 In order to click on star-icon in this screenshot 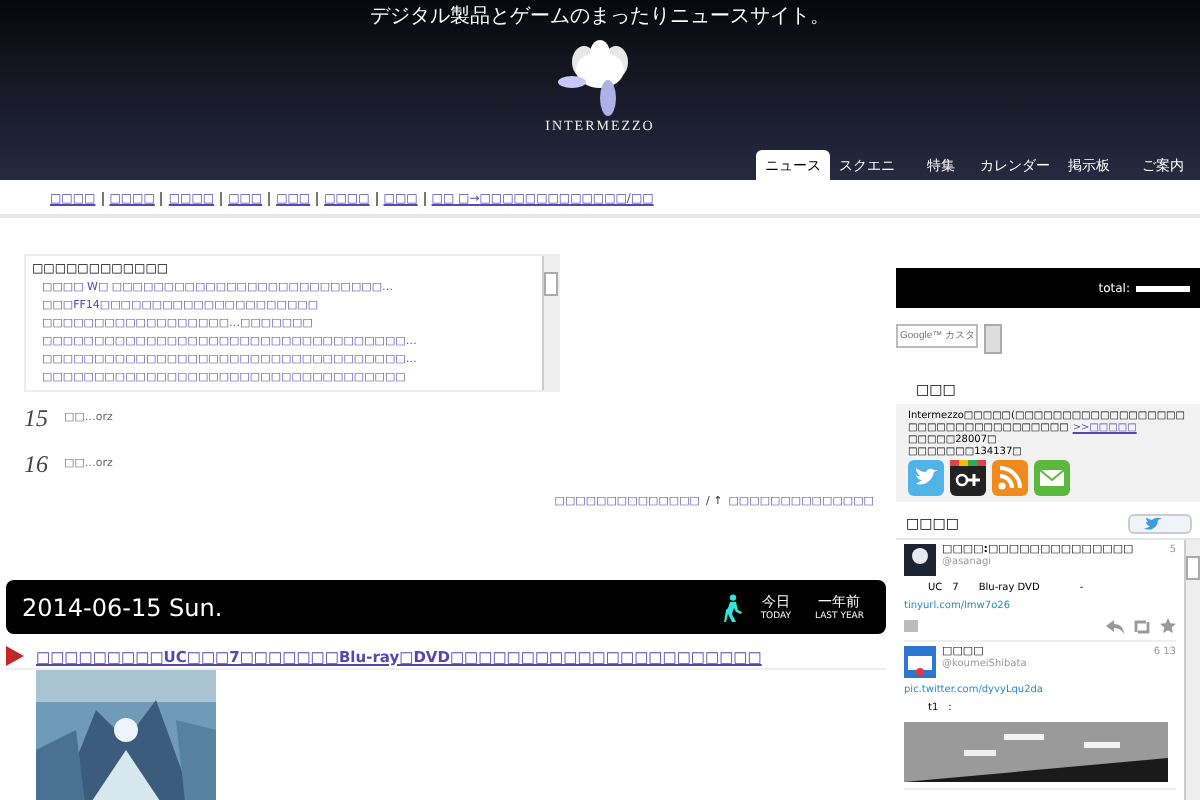, I will do `click(1168, 626)`.